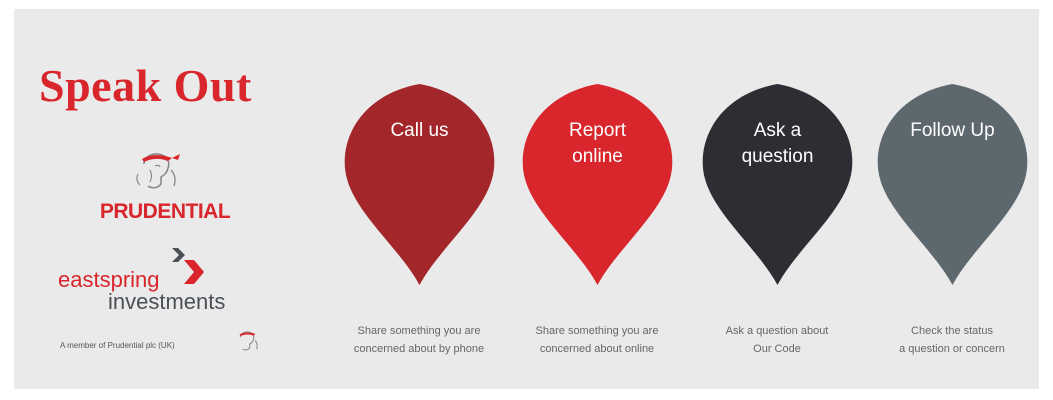 The image size is (1053, 400). Describe the element at coordinates (777, 143) in the screenshot. I see `ask-a-question-label: Ask a question` at that location.